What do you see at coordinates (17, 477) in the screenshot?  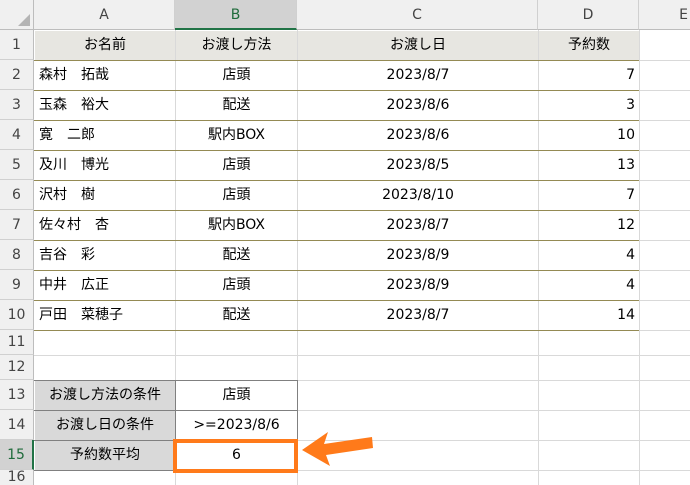 I see `row-header-16: 16` at bounding box center [17, 477].